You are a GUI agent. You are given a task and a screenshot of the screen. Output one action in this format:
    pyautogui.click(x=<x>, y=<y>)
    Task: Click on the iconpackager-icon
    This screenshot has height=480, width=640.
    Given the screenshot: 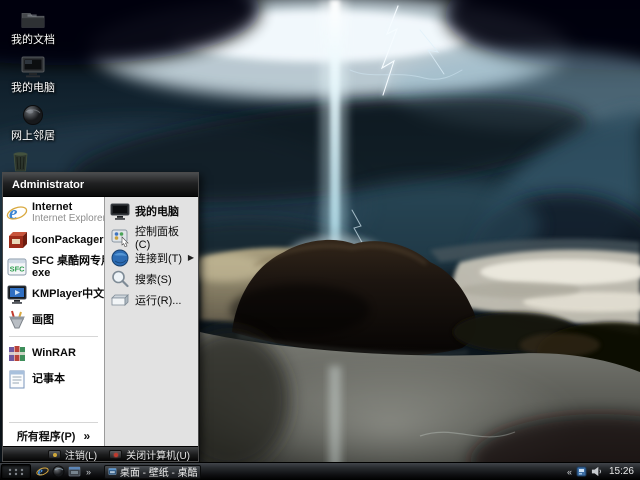 What is the action you would take?
    pyautogui.click(x=17, y=240)
    